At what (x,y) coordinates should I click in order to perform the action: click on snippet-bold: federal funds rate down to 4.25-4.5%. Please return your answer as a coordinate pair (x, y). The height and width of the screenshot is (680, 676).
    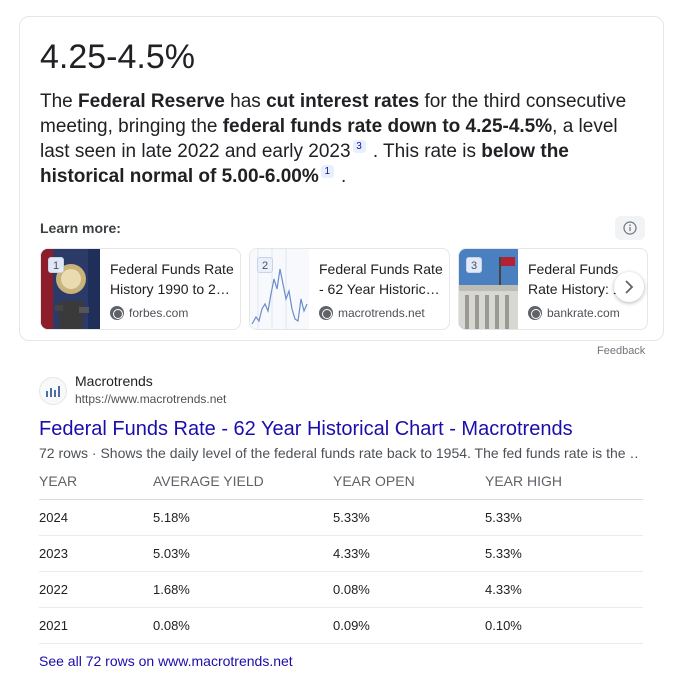
    Looking at the image, I should click on (387, 126).